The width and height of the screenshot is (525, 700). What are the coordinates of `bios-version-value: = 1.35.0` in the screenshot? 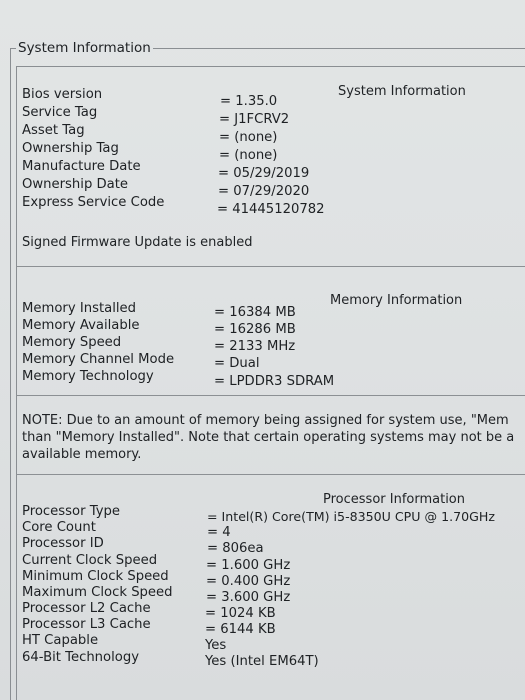 It's located at (249, 101).